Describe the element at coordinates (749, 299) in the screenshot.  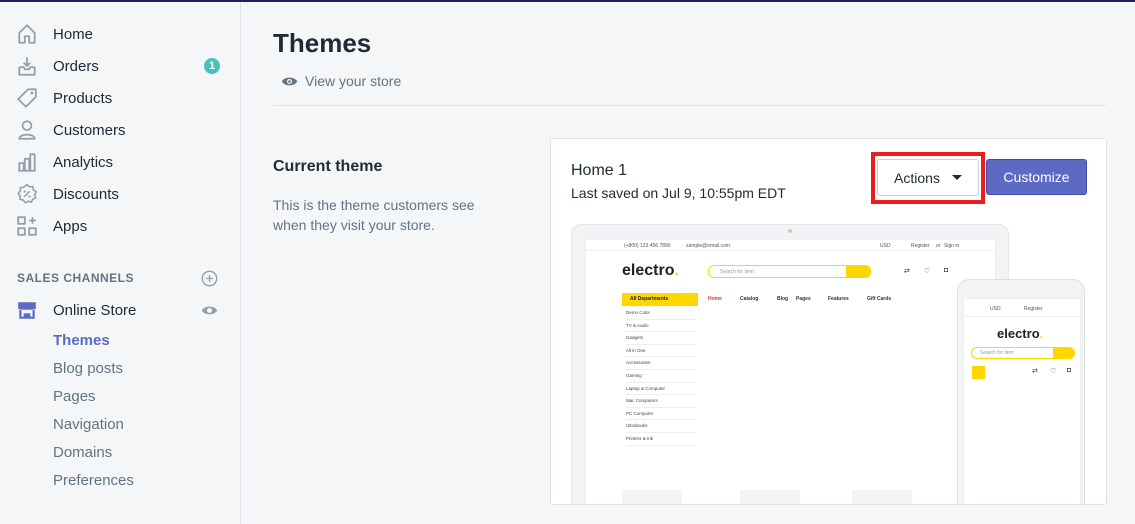
I see `preview-nav-catalog: Catalog` at that location.